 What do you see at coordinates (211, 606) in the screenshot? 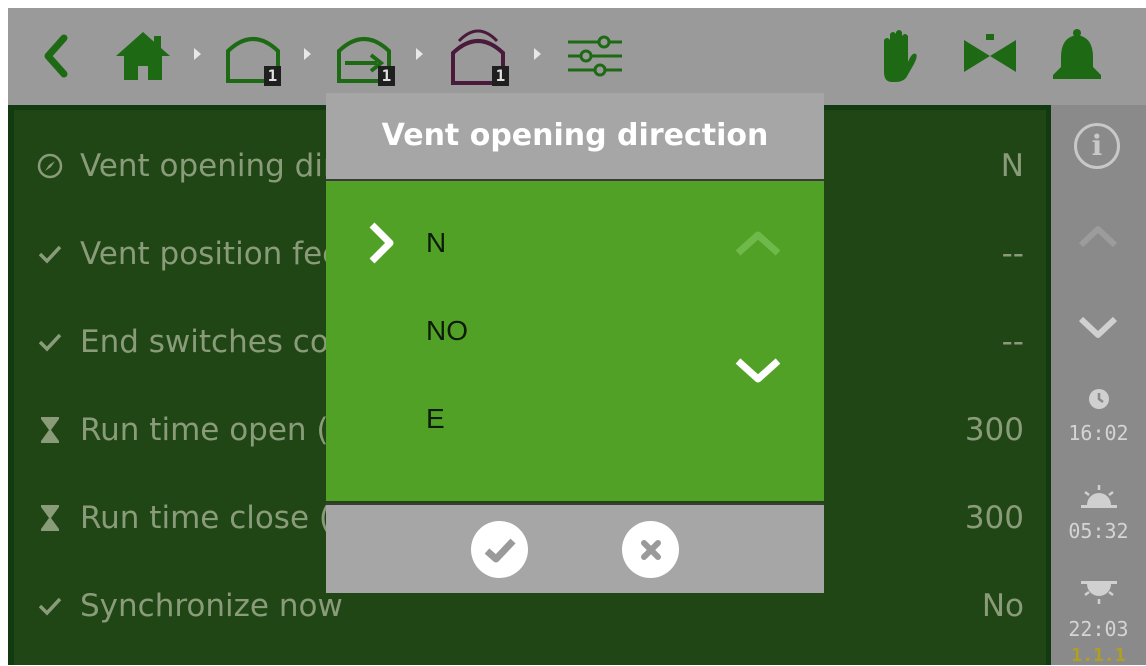
I see `row-label: Synchronize now` at bounding box center [211, 606].